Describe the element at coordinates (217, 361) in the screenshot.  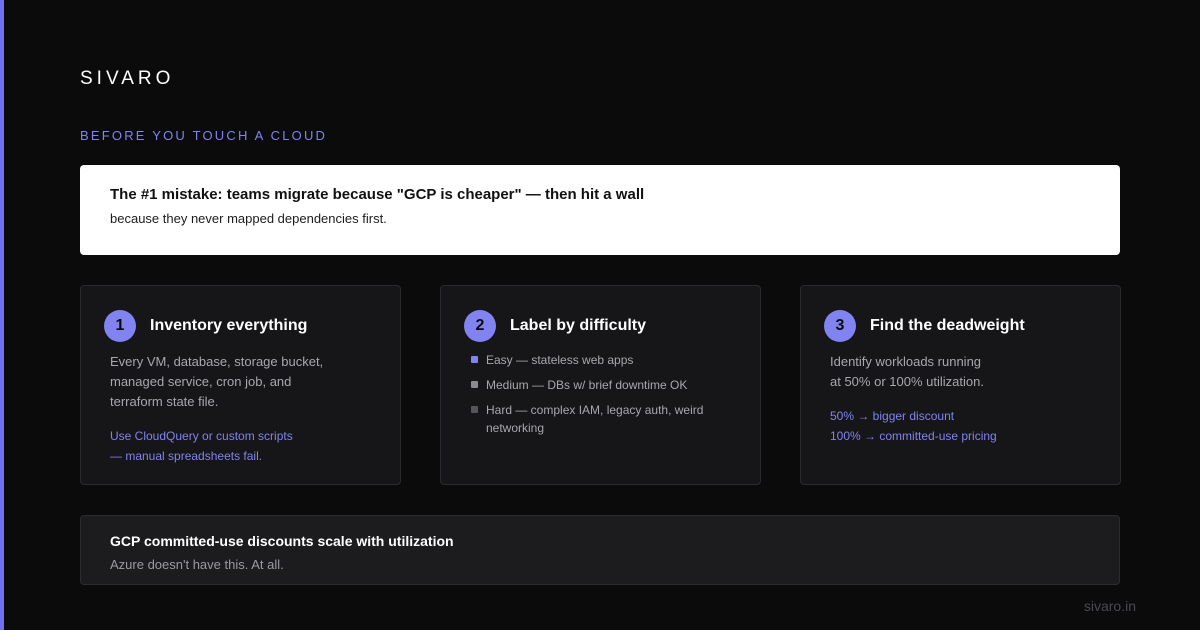
I see `step-body-line: Every VM, database, storage bucket,` at that location.